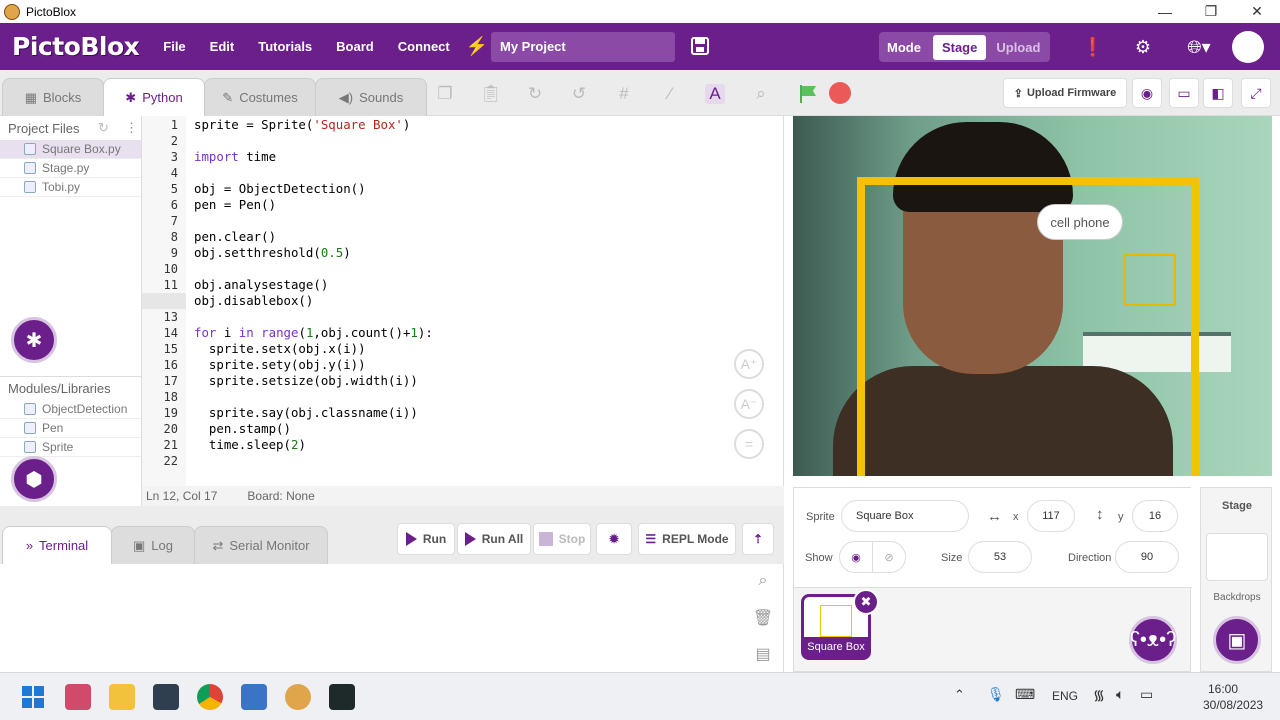 This screenshot has width=1280, height=720. What do you see at coordinates (1233, 705) in the screenshot?
I see `clock-date: 30/08/2023` at bounding box center [1233, 705].